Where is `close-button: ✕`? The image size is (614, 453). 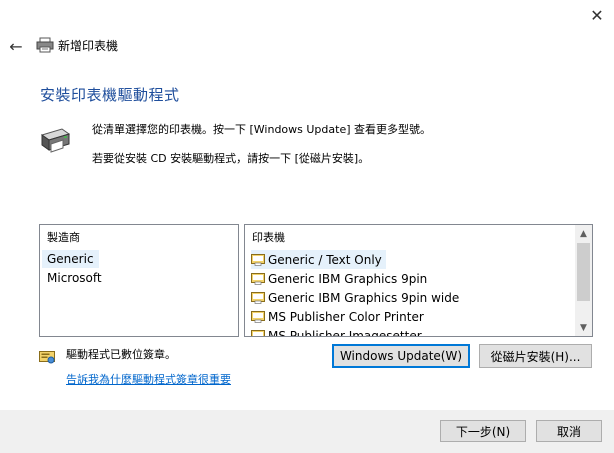 close-button: ✕ is located at coordinates (597, 15).